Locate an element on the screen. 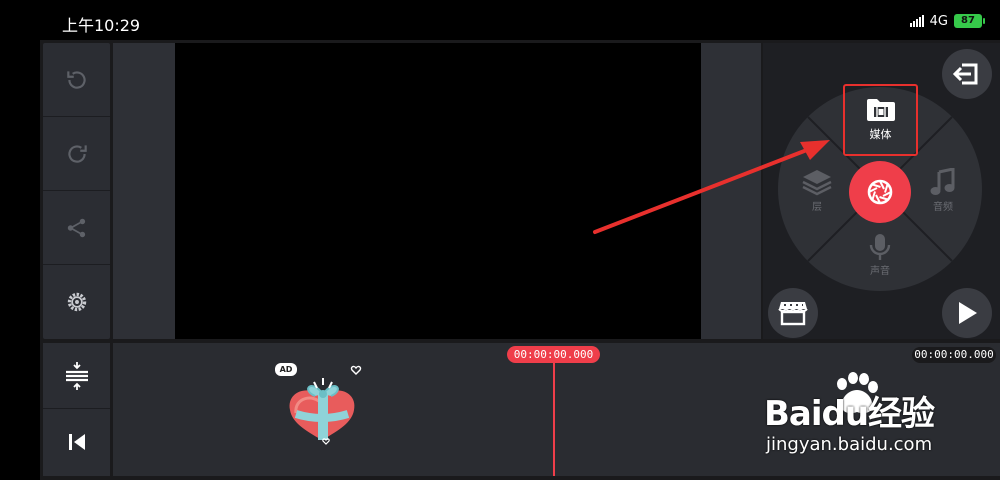 This screenshot has width=1000, height=480. audio-button: 音频 is located at coordinates (943, 190).